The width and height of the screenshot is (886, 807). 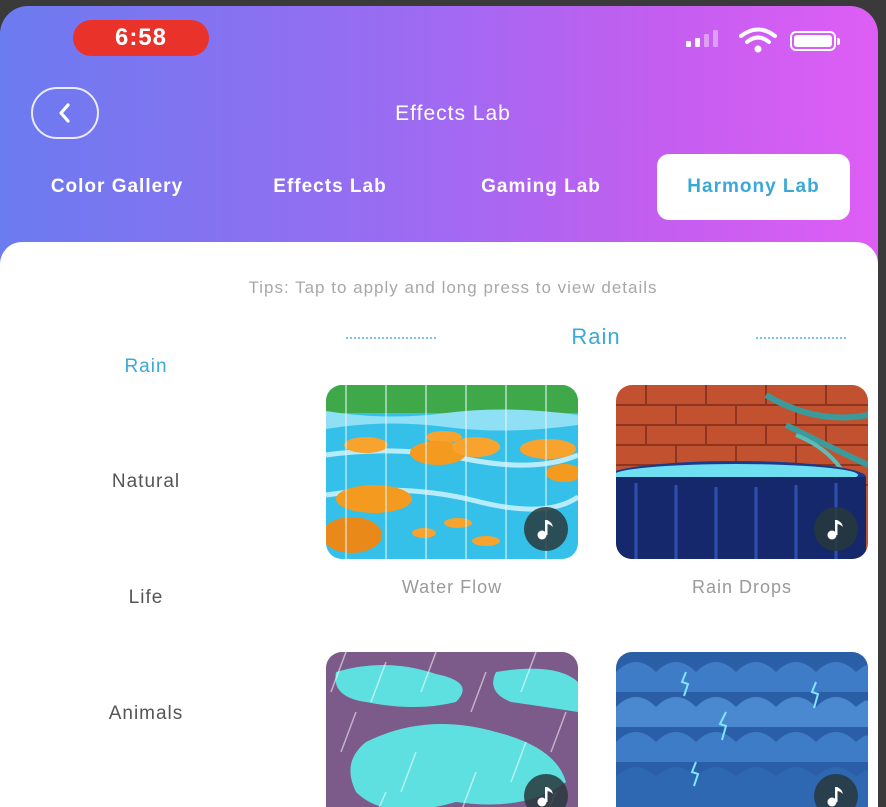 I want to click on sound-card-storm, so click(x=742, y=729).